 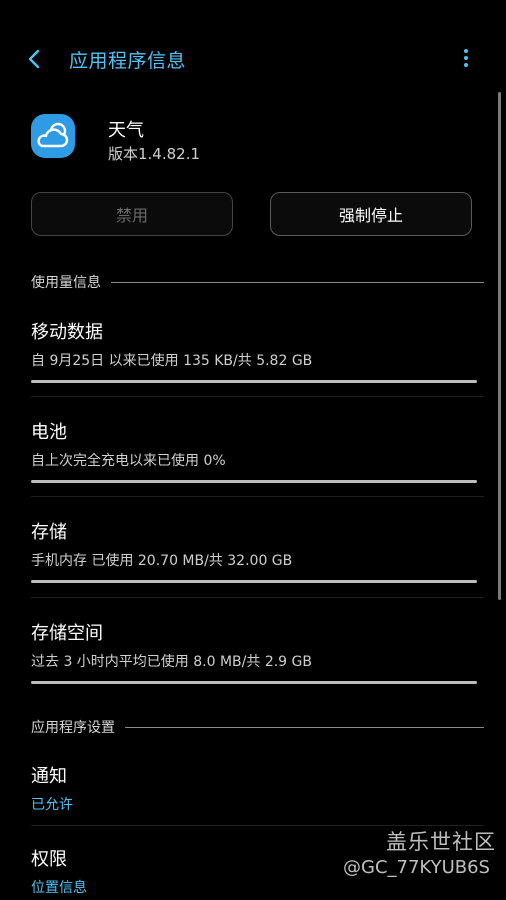 I want to click on item-subtitle: 位置信息, so click(x=59, y=888).